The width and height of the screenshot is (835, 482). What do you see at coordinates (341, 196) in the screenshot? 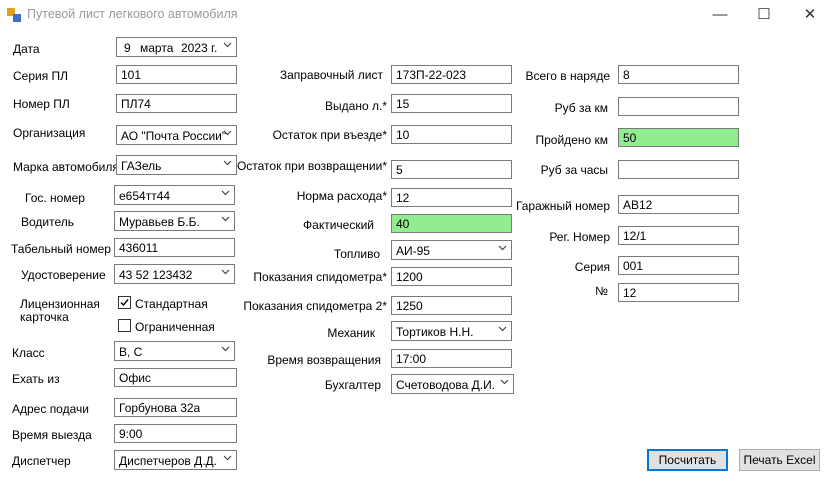
I see `norm-label: Норма расхода*` at bounding box center [341, 196].